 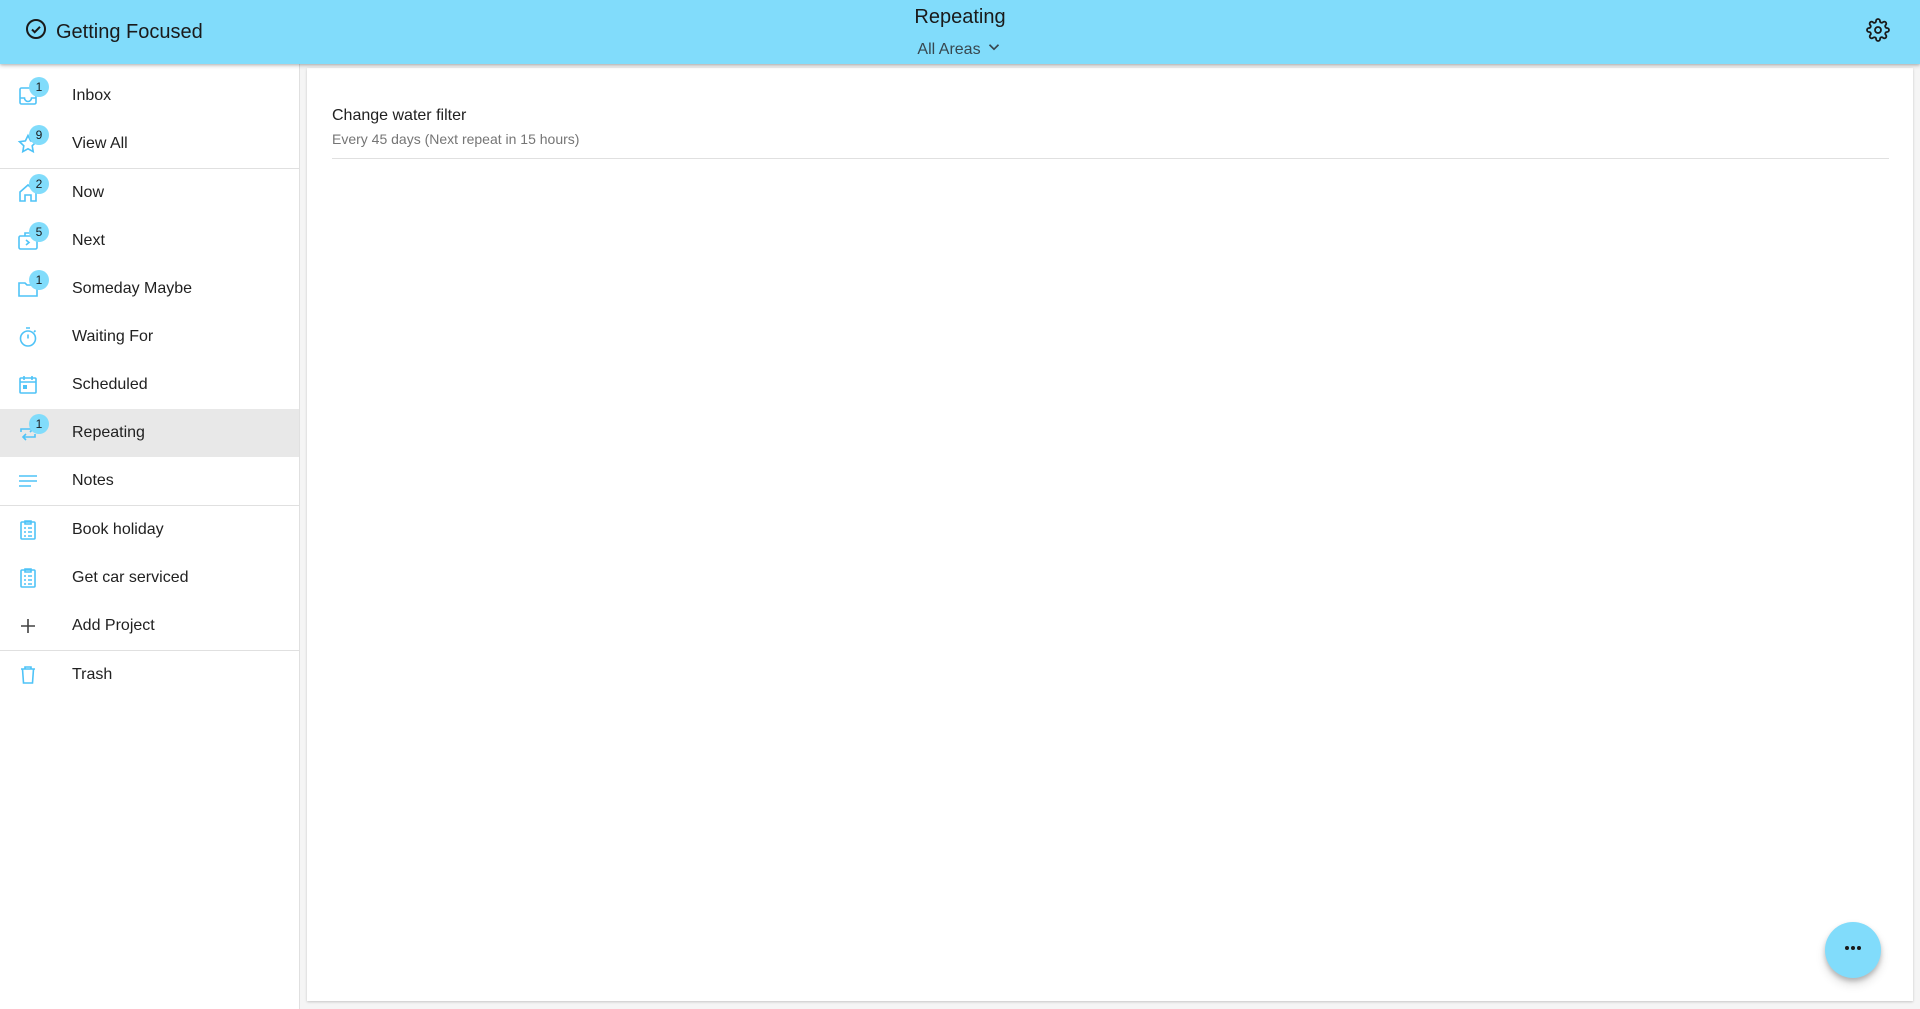 What do you see at coordinates (118, 529) in the screenshot?
I see `sidebar-item-label: Book holiday` at bounding box center [118, 529].